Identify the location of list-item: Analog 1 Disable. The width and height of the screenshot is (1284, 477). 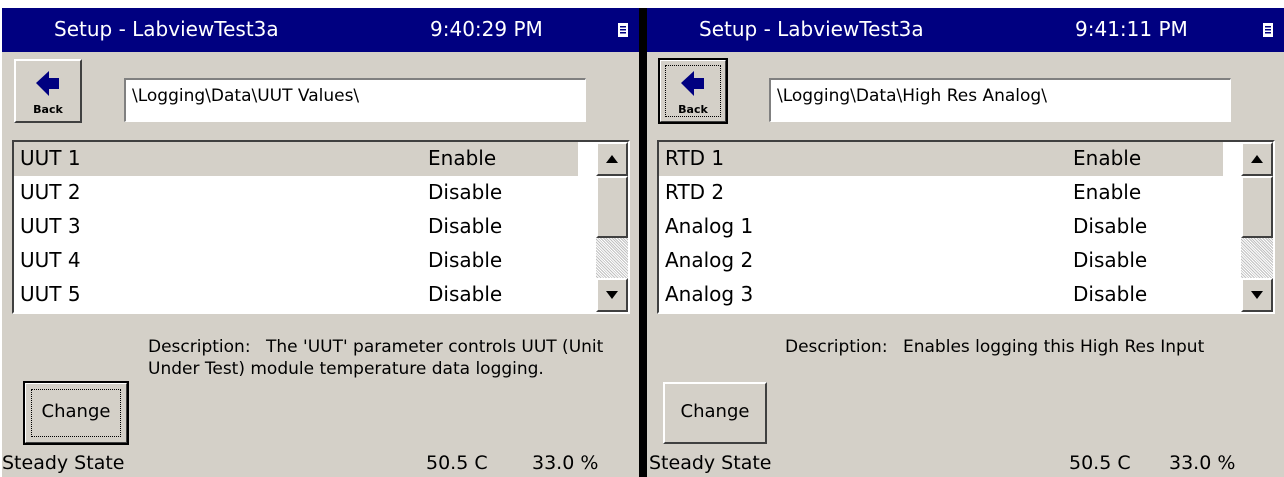
(941, 227).